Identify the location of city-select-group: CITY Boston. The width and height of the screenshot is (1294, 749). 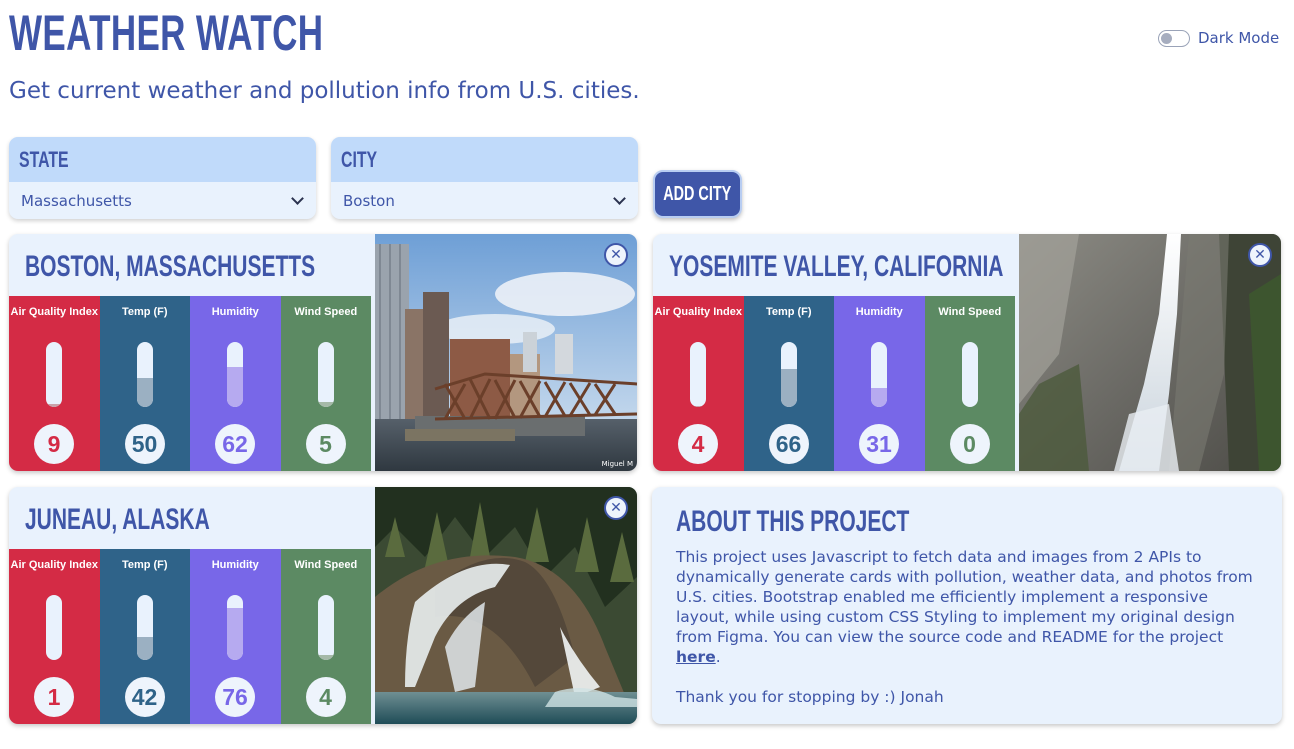
(484, 178).